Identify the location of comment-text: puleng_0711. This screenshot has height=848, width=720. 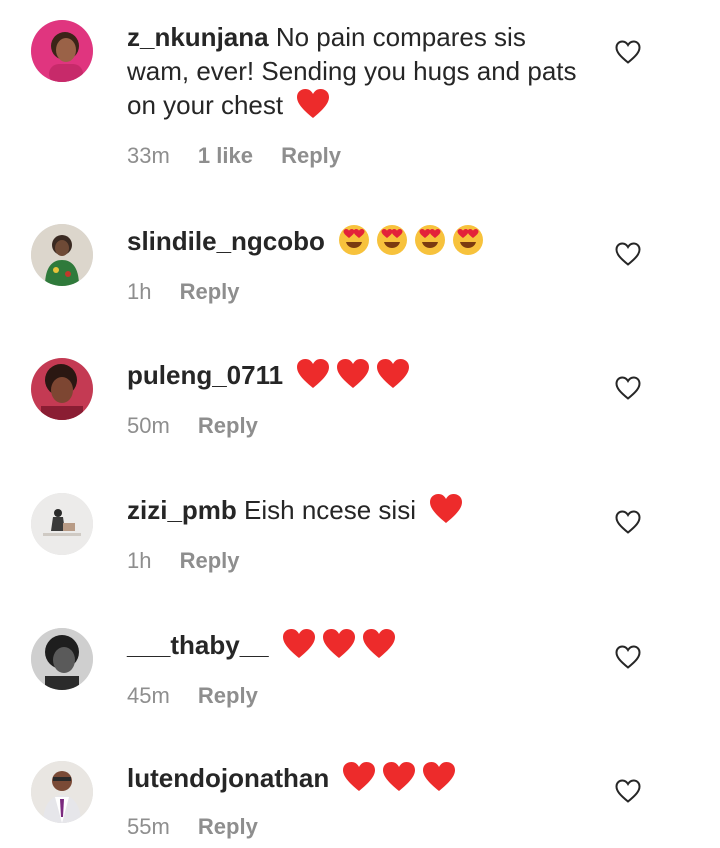
(357, 375).